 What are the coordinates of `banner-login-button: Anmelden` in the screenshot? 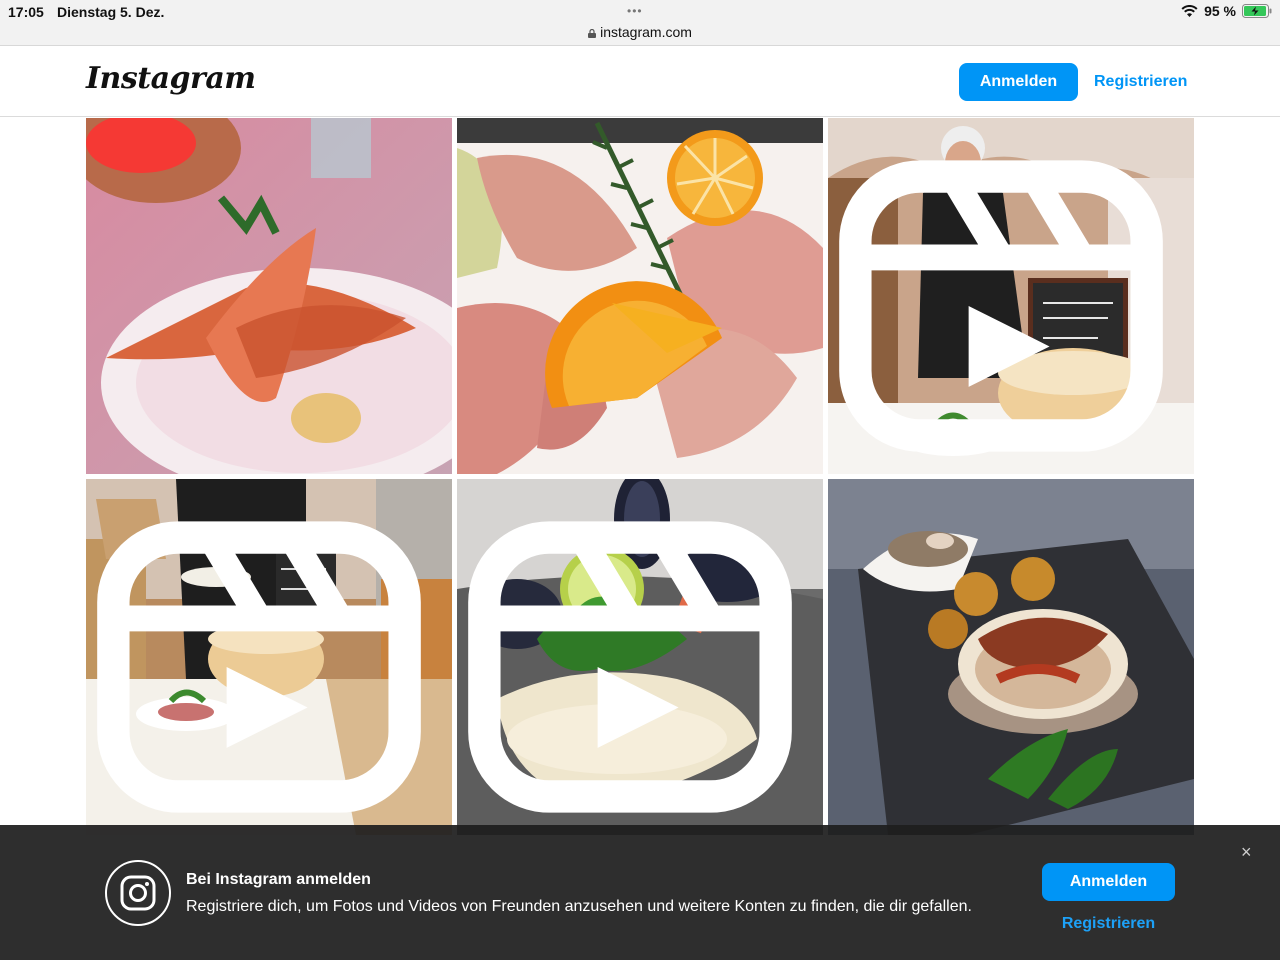 It's located at (1108, 882).